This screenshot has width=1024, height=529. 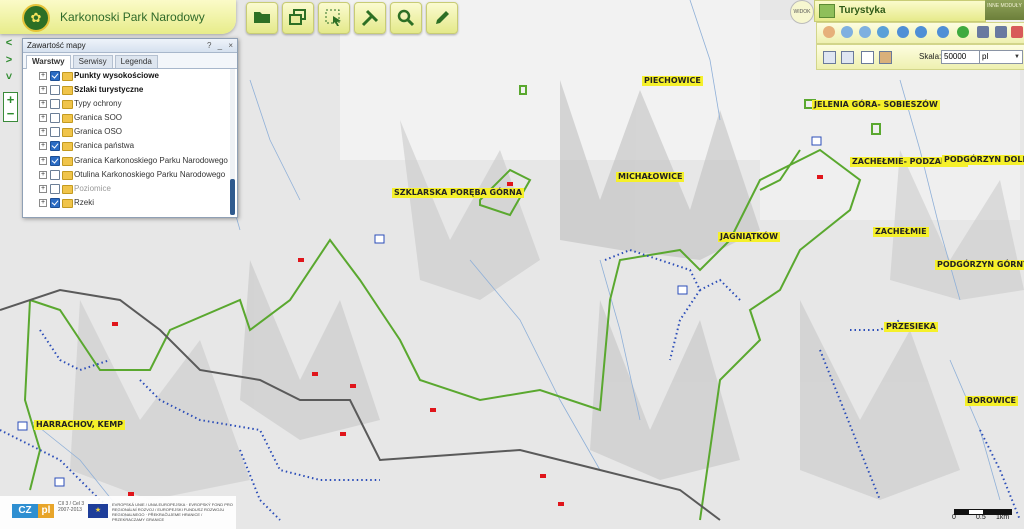 I want to click on layer-label: Szlaki turystyczne, so click(x=108, y=90).